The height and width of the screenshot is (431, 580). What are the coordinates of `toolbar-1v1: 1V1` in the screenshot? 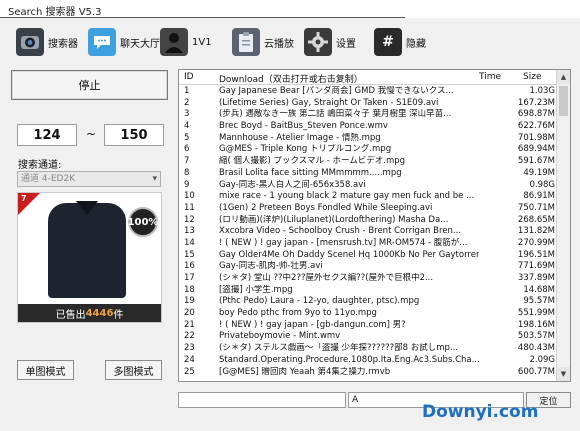 It's located at (186, 42).